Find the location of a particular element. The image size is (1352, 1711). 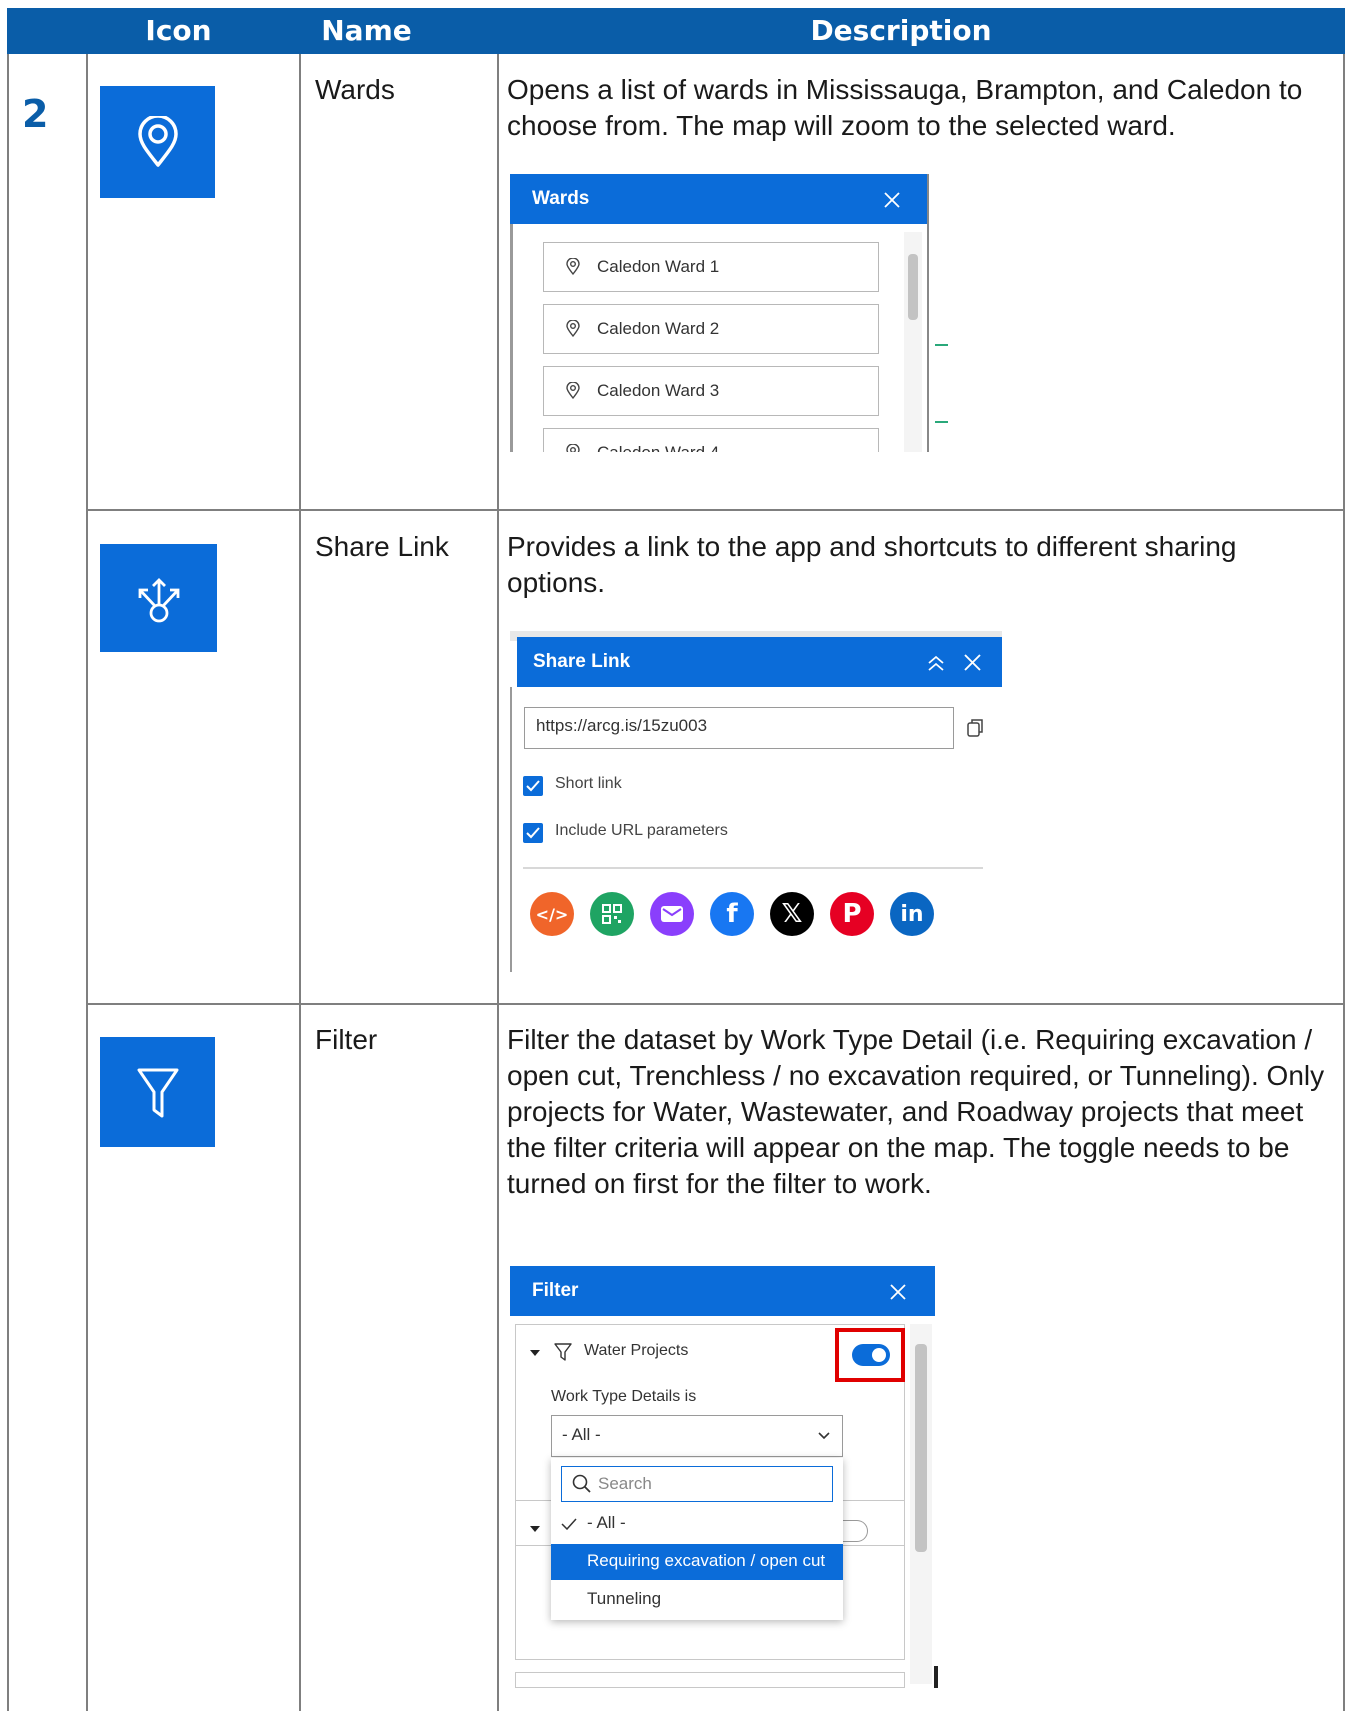

list-item: Caledon Ward 3 is located at coordinates (711, 391).